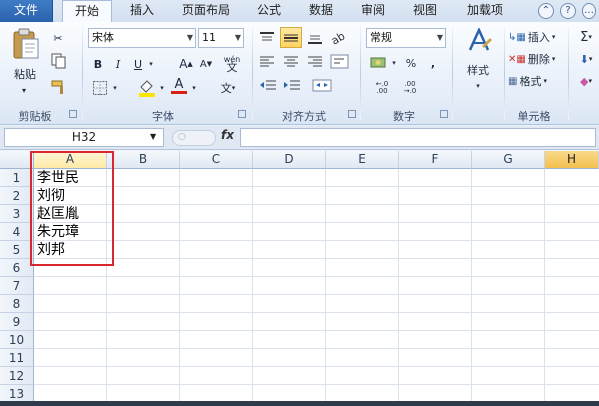 The width and height of the screenshot is (599, 406). What do you see at coordinates (17, 286) in the screenshot?
I see `row-header: 7` at bounding box center [17, 286].